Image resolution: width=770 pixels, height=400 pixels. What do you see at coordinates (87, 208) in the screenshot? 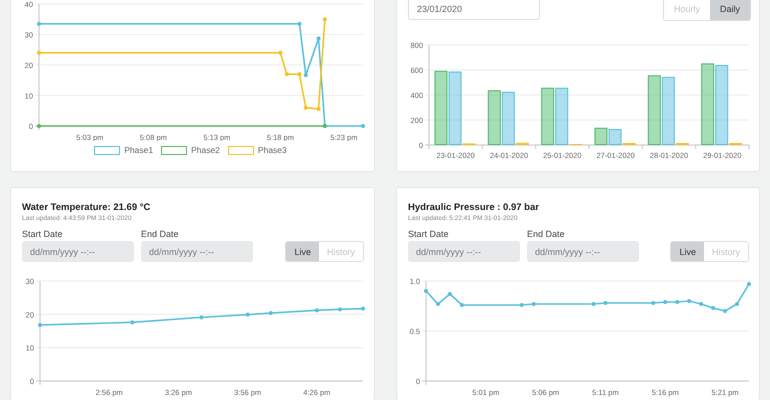
I see `card-title: Water Temperature: 21.69 °C` at bounding box center [87, 208].